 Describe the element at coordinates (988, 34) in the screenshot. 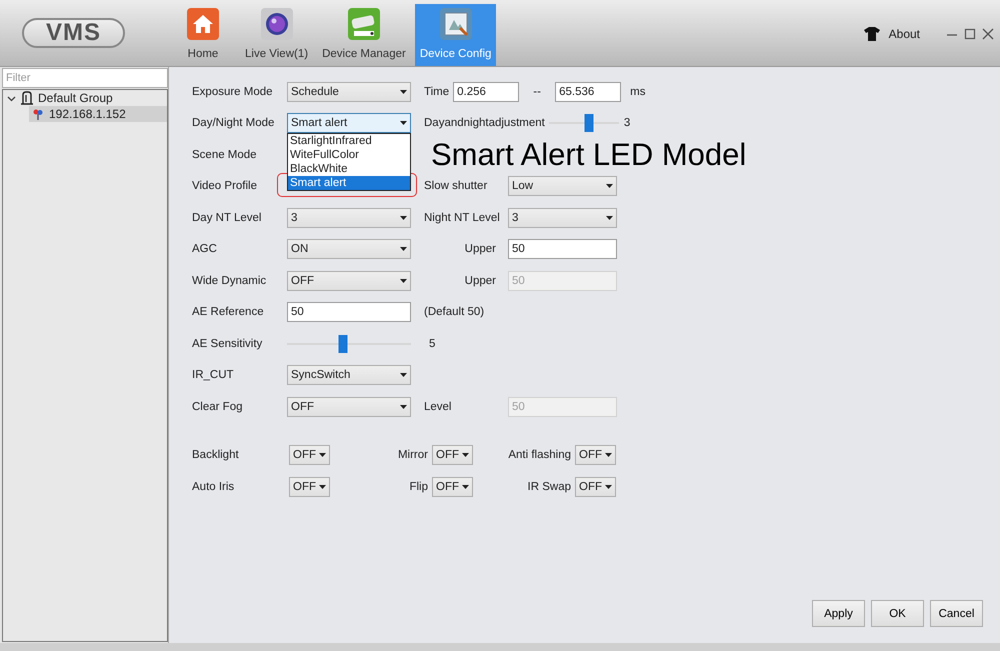

I see `close-icon` at that location.